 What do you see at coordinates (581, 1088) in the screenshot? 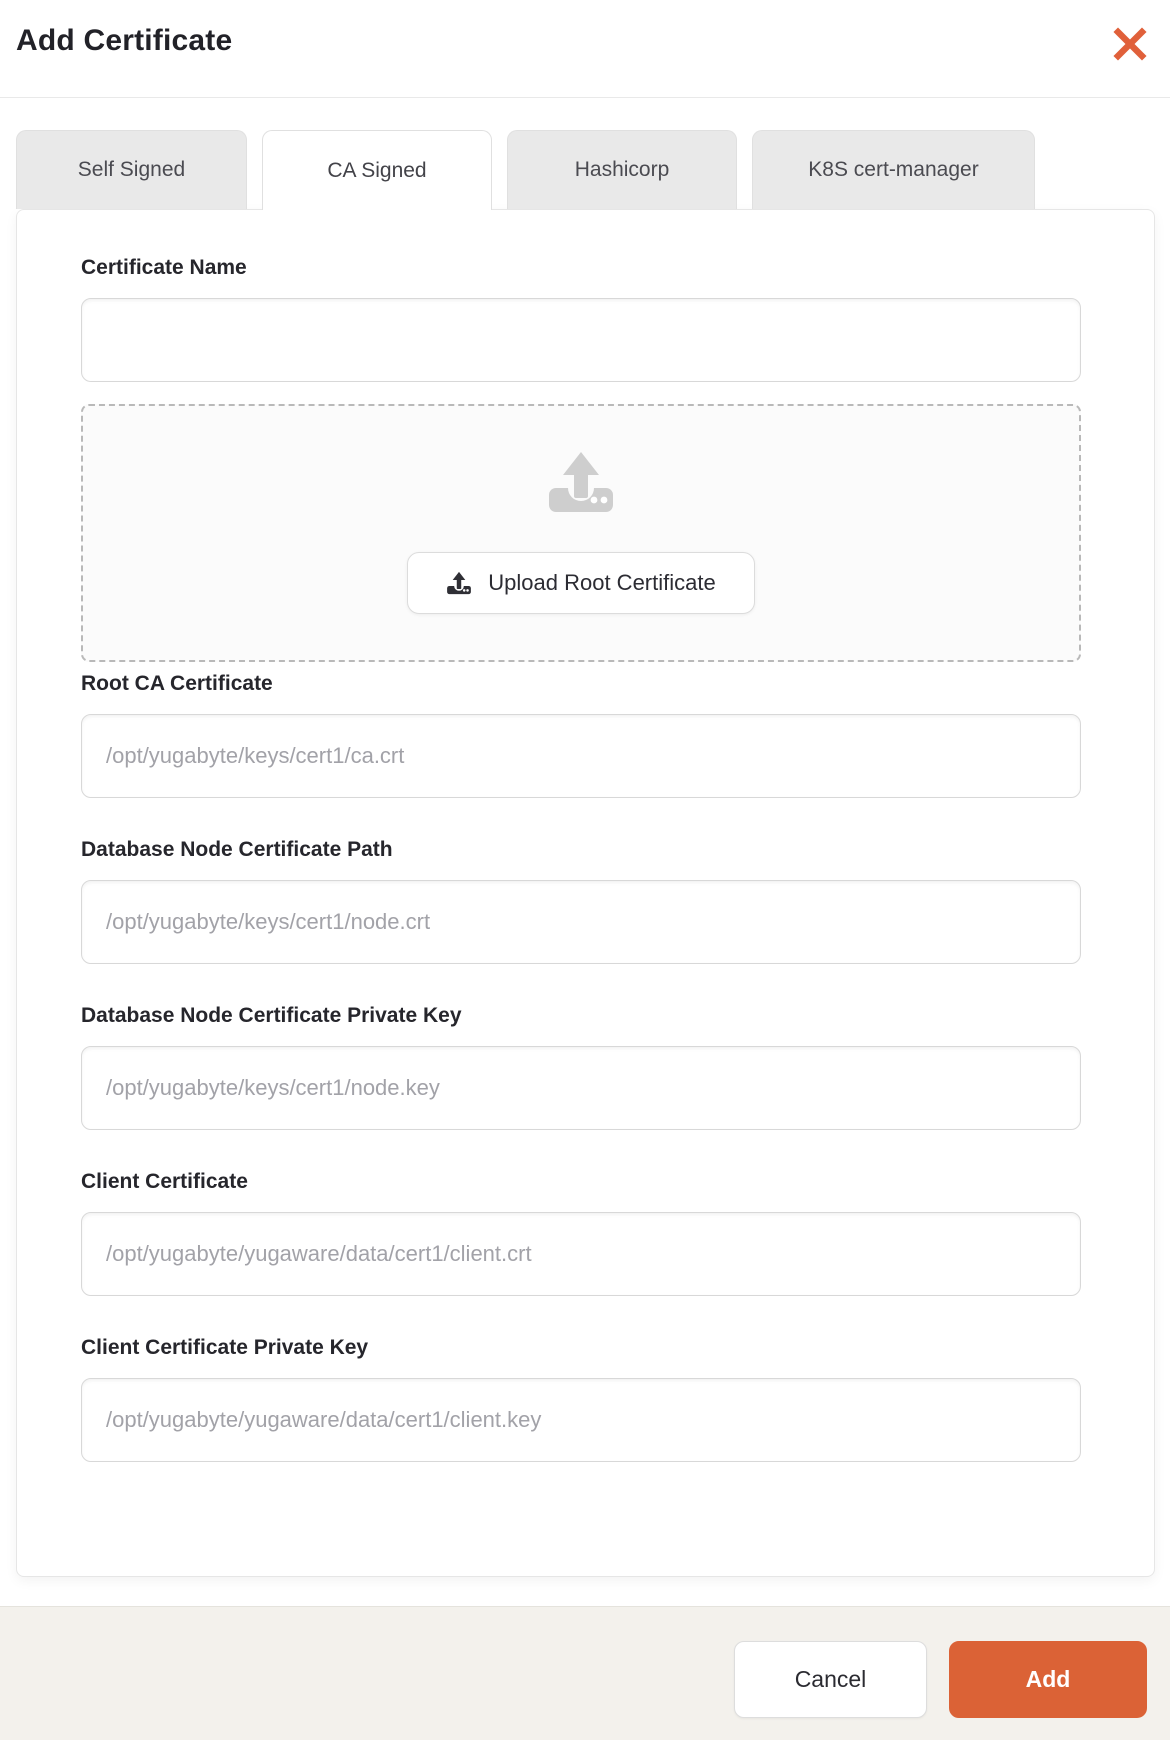
I see `db-node-cert-key-input` at bounding box center [581, 1088].